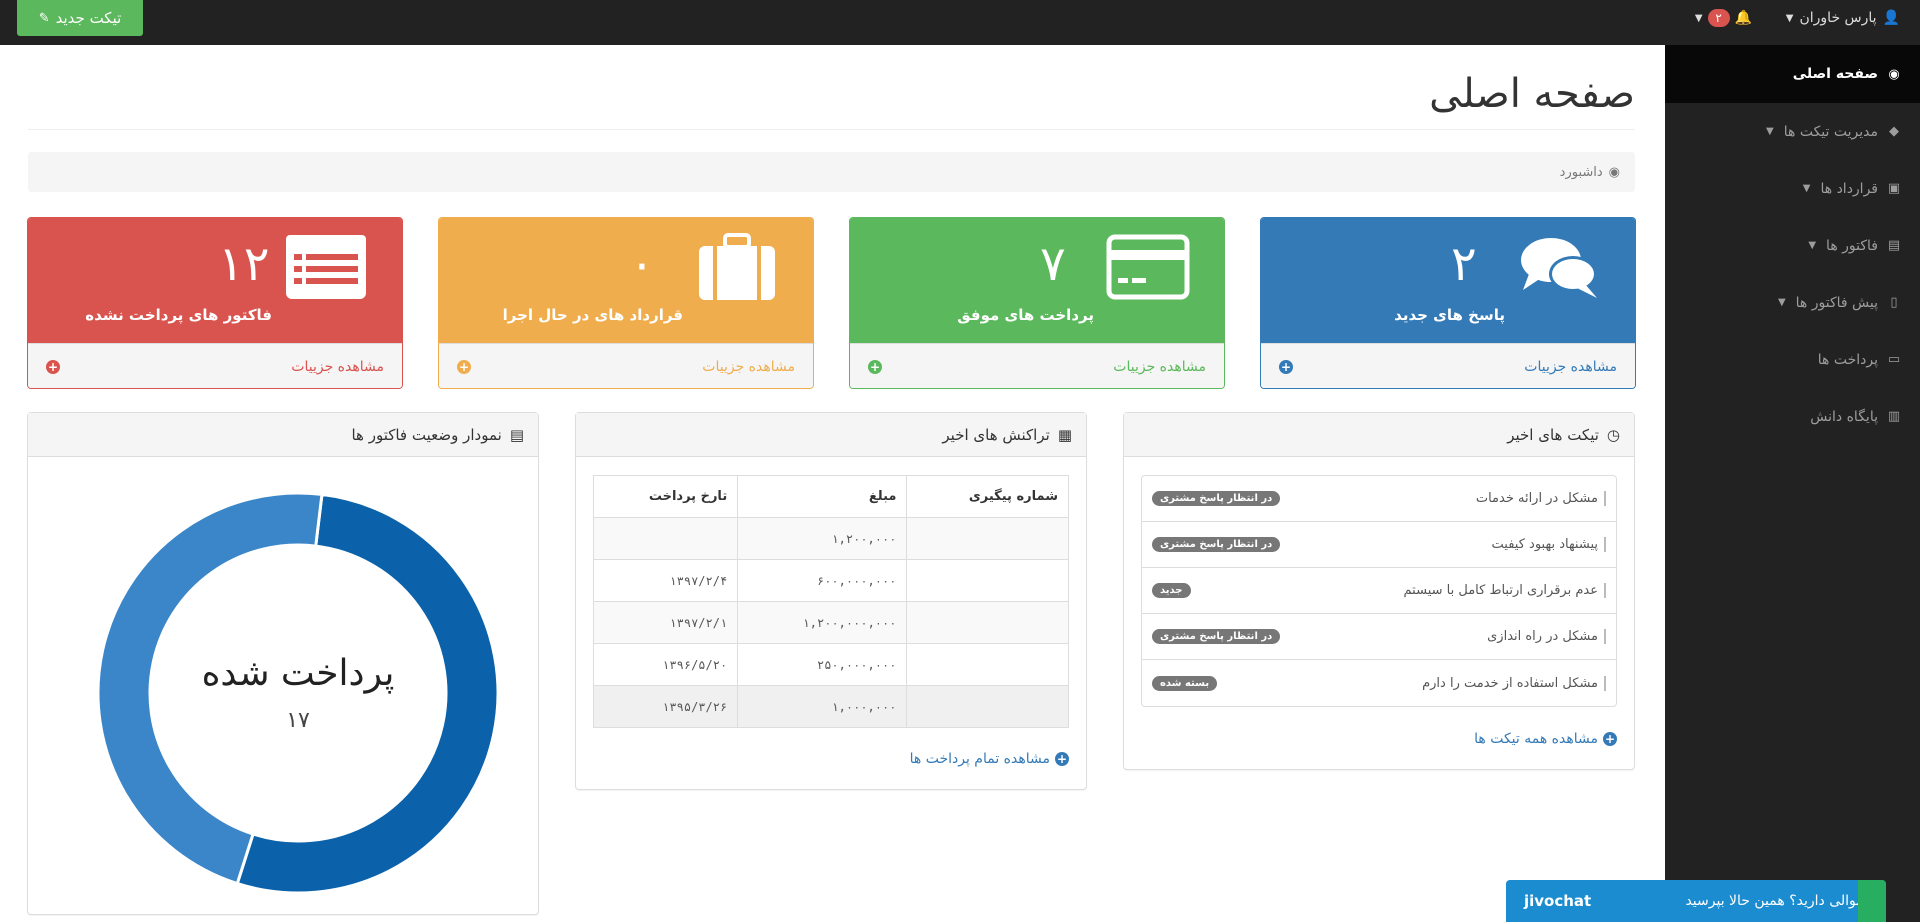 The width and height of the screenshot is (1920, 922). What do you see at coordinates (1894, 359) in the screenshot?
I see `credit-card-icon: ▭` at bounding box center [1894, 359].